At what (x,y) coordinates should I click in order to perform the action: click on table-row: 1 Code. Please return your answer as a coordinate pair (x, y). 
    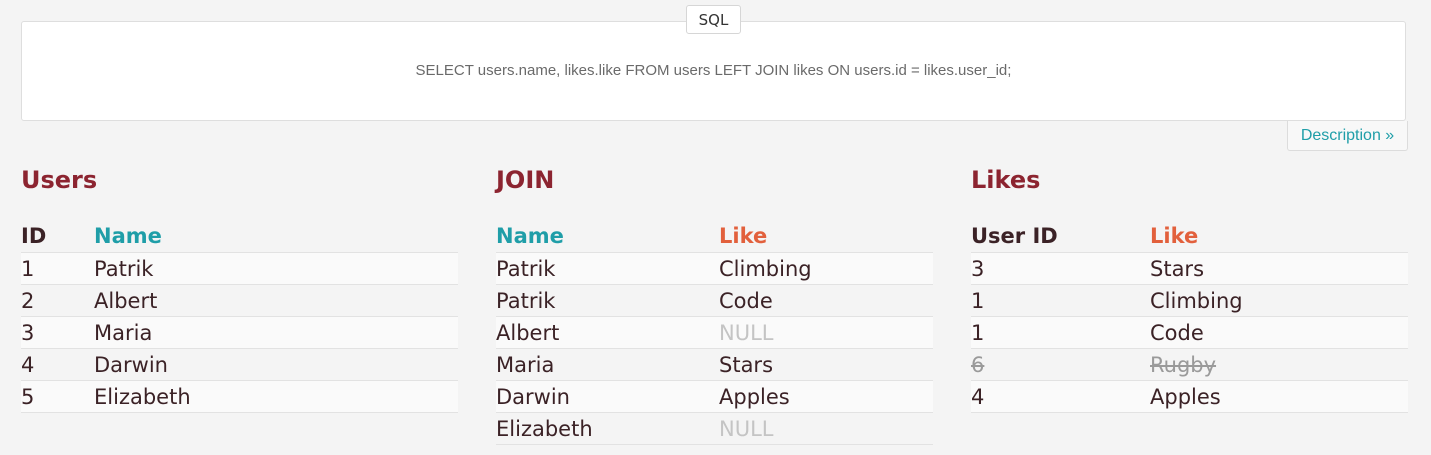
    Looking at the image, I should click on (1189, 332).